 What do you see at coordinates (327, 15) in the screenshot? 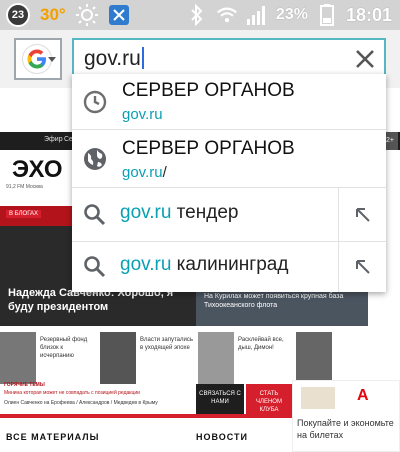
I see `battery-icon` at bounding box center [327, 15].